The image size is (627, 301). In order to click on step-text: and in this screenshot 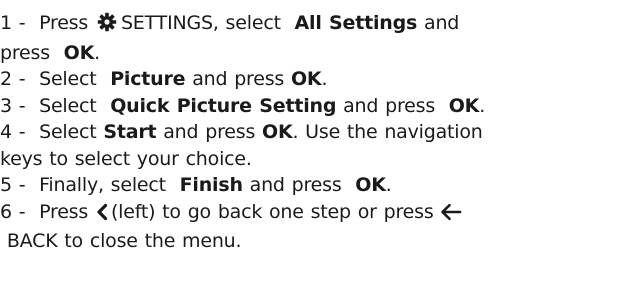, I will do `click(442, 23)`.